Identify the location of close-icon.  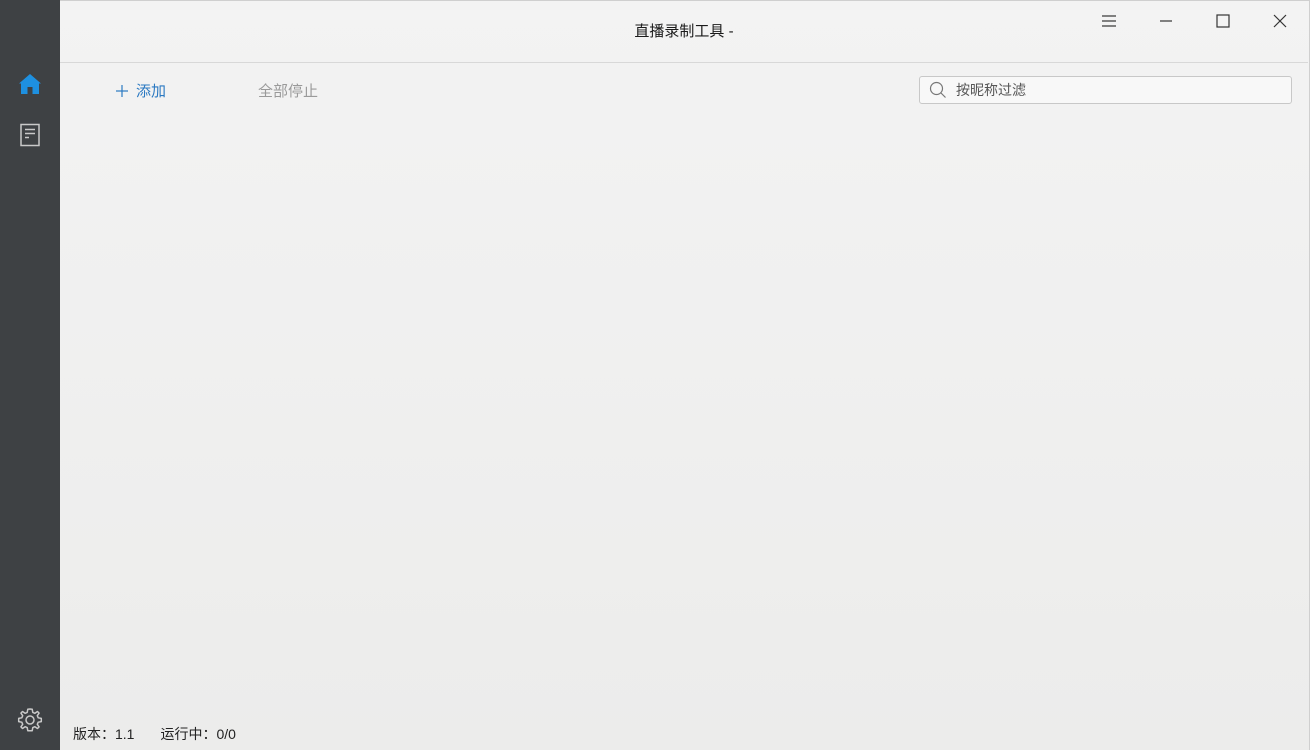
(1280, 21).